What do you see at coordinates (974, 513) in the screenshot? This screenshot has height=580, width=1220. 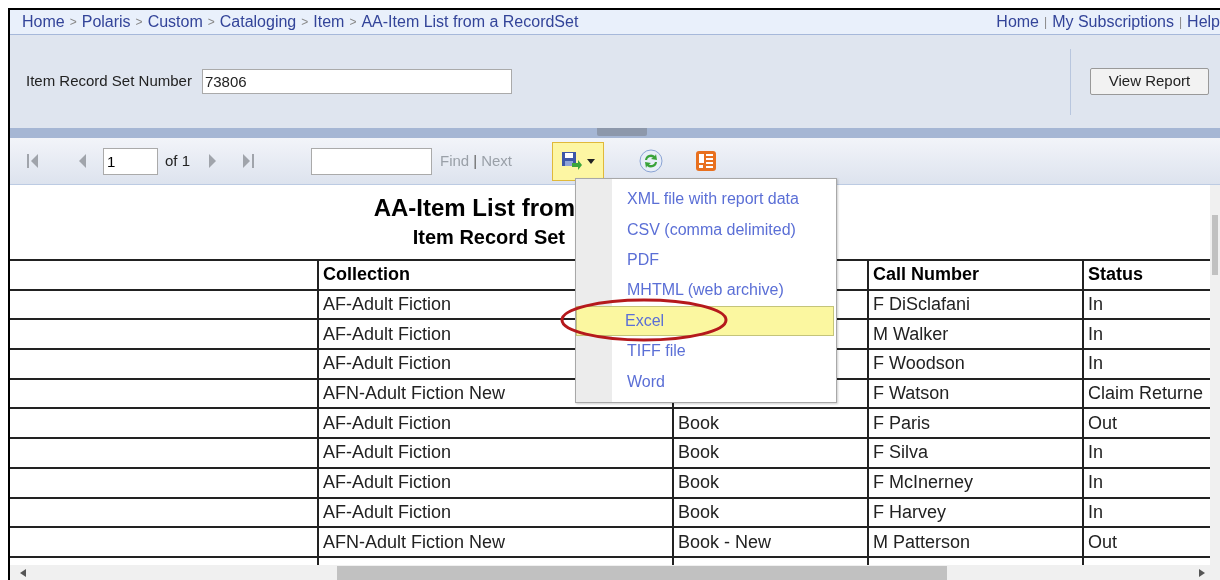 I see `table-cell: F Harvey` at bounding box center [974, 513].